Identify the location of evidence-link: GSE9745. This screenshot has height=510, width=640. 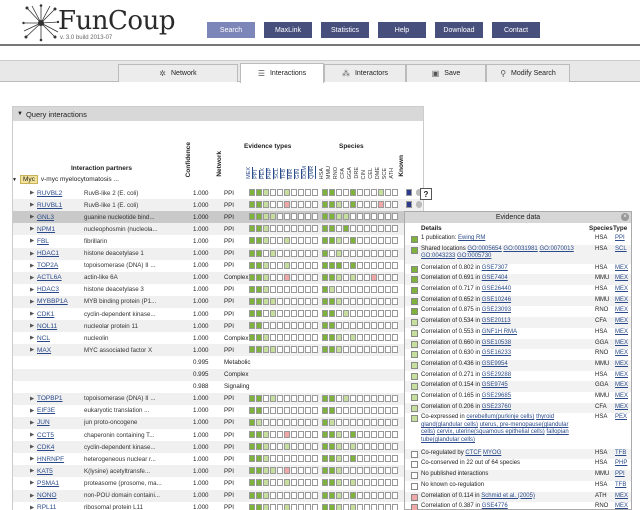
(495, 385).